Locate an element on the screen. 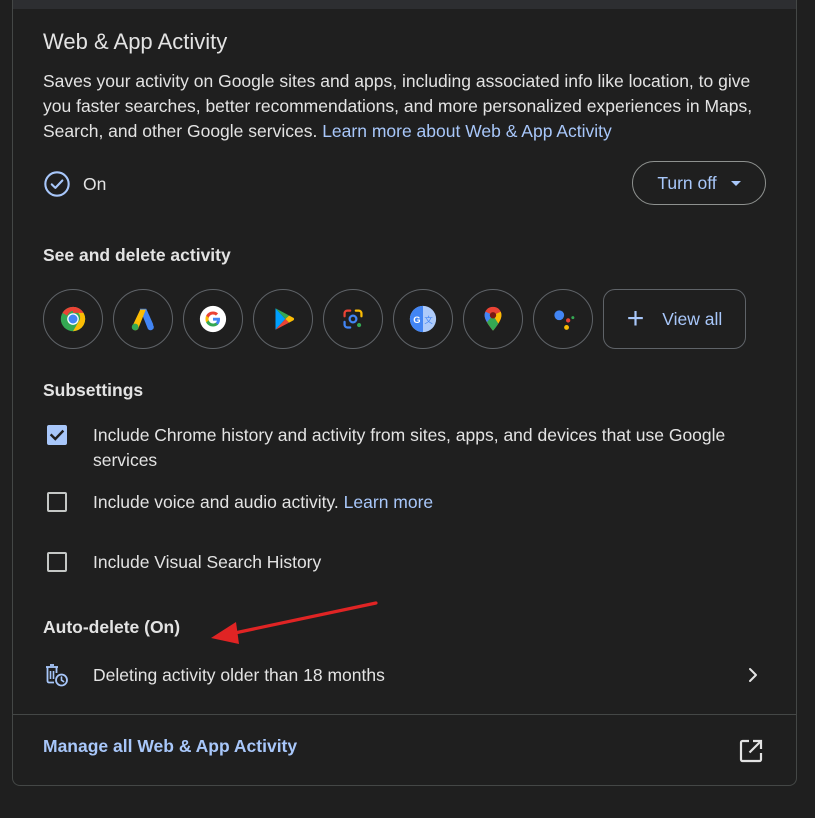 This screenshot has width=815, height=818. google-lens-icon is located at coordinates (353, 319).